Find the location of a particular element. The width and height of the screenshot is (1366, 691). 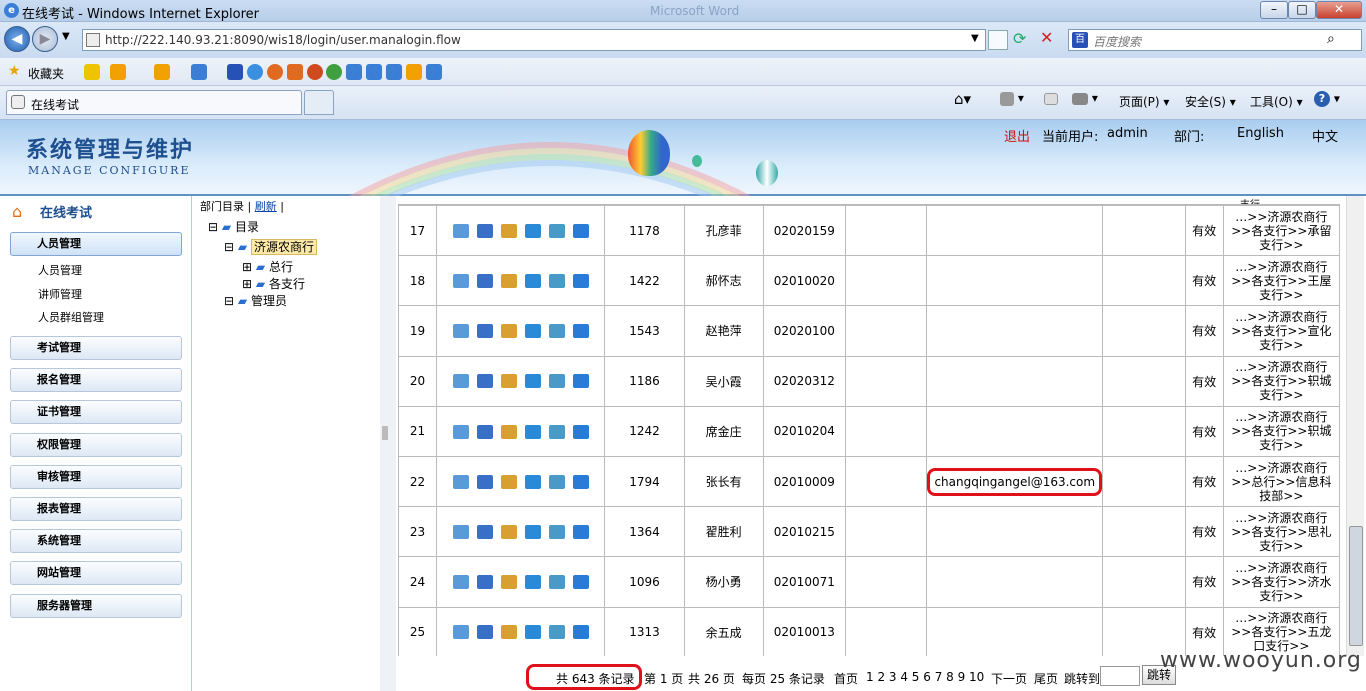

tab-active: 在线考试 is located at coordinates (154, 102).